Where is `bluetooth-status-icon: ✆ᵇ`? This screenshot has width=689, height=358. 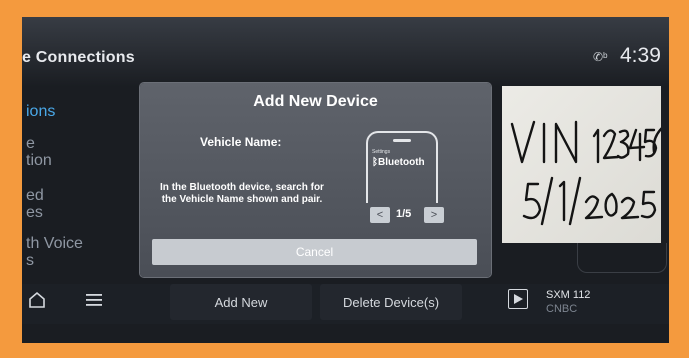
bluetooth-status-icon: ✆ᵇ is located at coordinates (600, 57).